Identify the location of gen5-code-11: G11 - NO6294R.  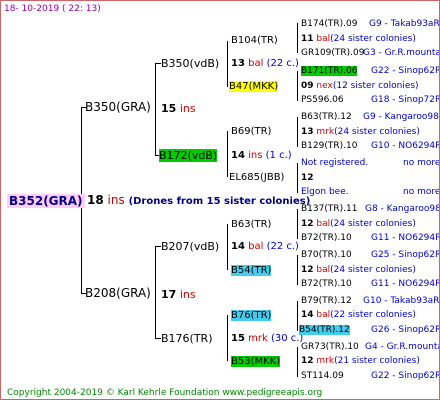
(405, 284).